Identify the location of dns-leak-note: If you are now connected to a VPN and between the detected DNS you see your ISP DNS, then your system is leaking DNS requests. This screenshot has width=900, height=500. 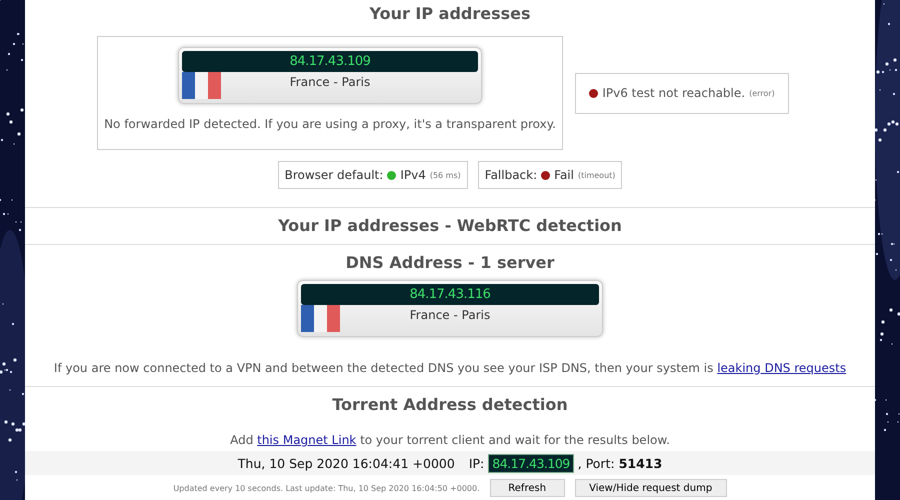
(450, 368).